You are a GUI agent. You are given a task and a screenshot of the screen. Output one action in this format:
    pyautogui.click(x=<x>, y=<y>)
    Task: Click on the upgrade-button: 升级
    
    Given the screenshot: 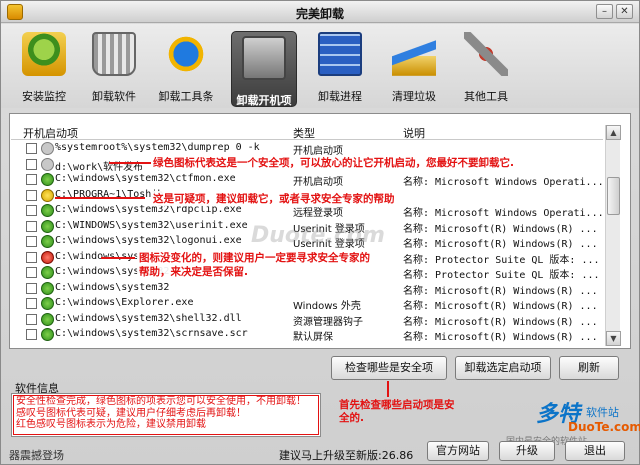 What is the action you would take?
    pyautogui.click(x=527, y=451)
    